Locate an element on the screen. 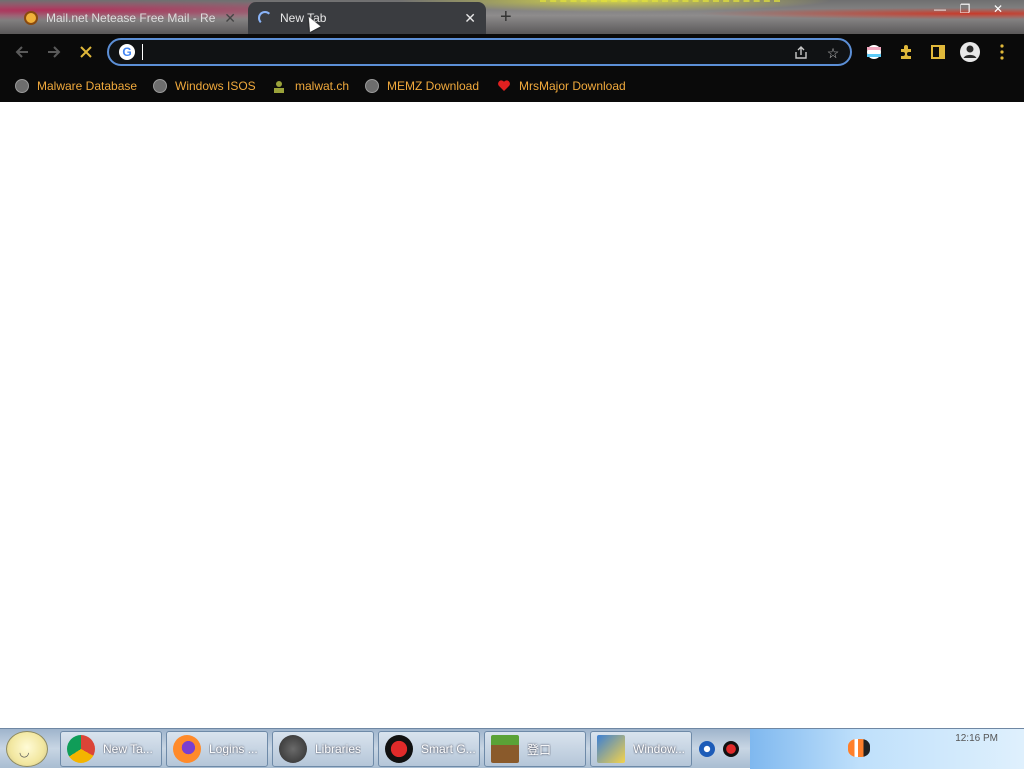 This screenshot has height=769, width=1024. omnibox-input is located at coordinates (461, 52).